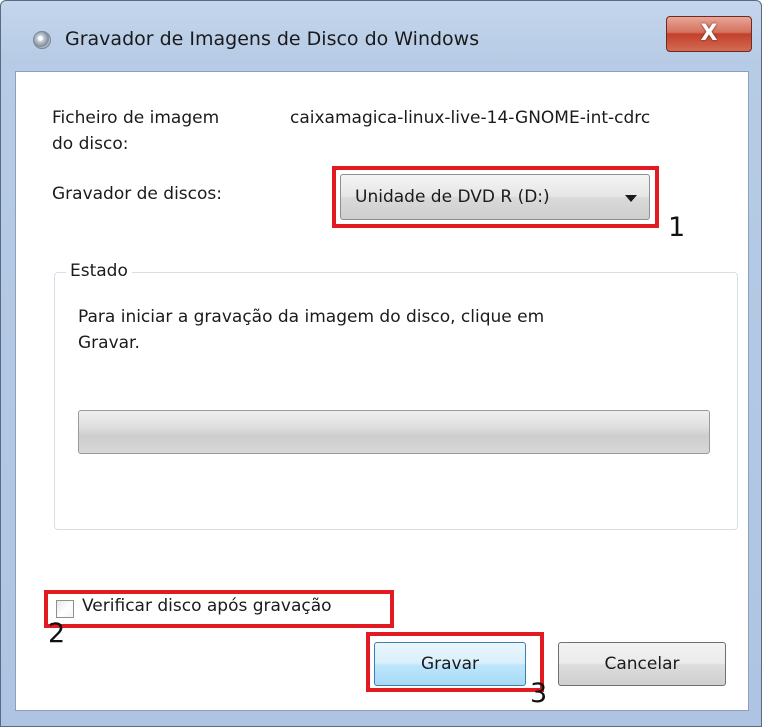 The width and height of the screenshot is (762, 727). I want to click on step-number-3: 3, so click(539, 693).